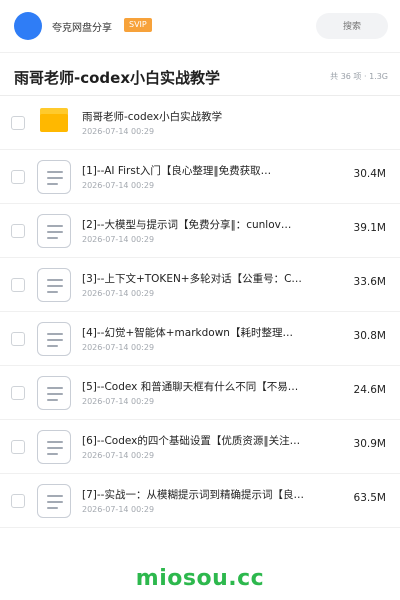 Image resolution: width=400 pixels, height=600 pixels. Describe the element at coordinates (369, 498) in the screenshot. I see `item-size: 63.5M` at that location.